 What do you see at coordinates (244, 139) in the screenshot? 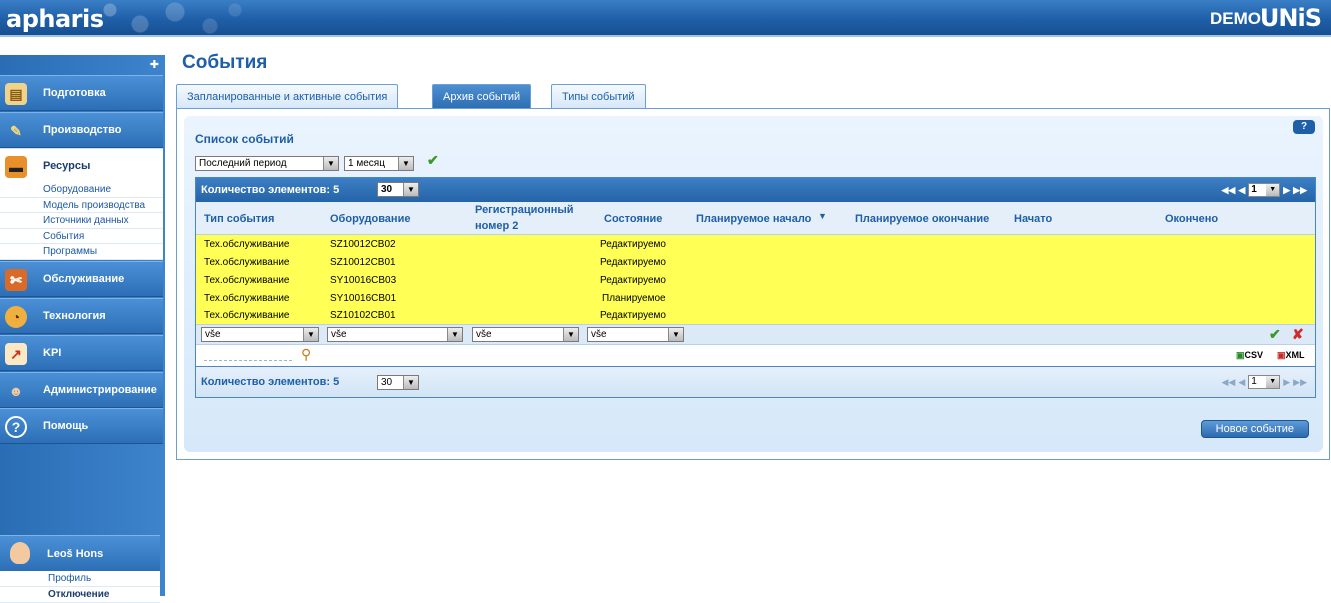
I see `list-title: Список событий` at bounding box center [244, 139].